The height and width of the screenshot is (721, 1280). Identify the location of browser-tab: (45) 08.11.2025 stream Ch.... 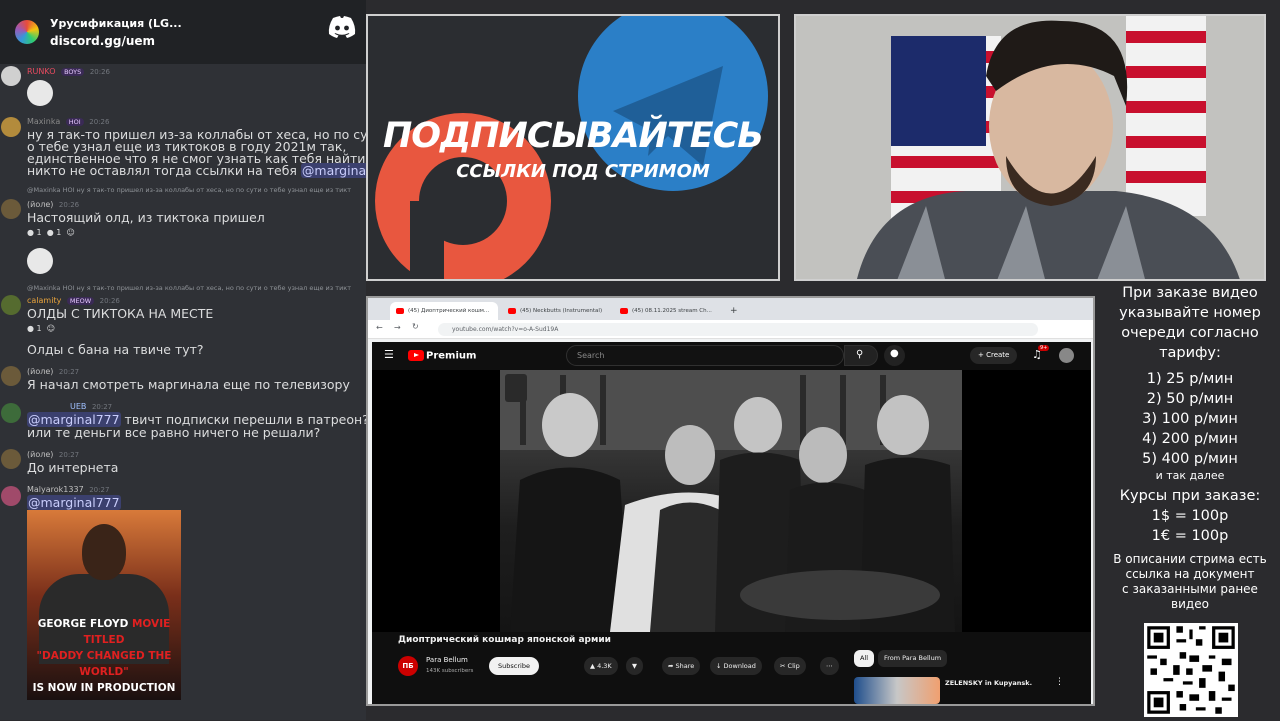
(668, 311).